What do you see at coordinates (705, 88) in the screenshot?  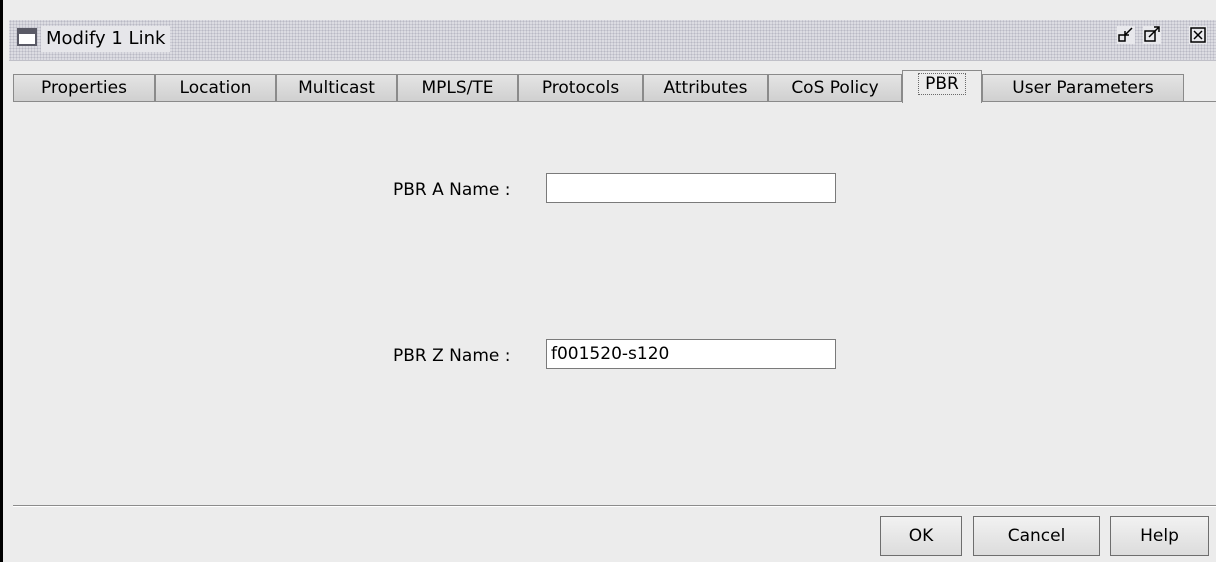 I see `tab-attributes: Attributes` at bounding box center [705, 88].